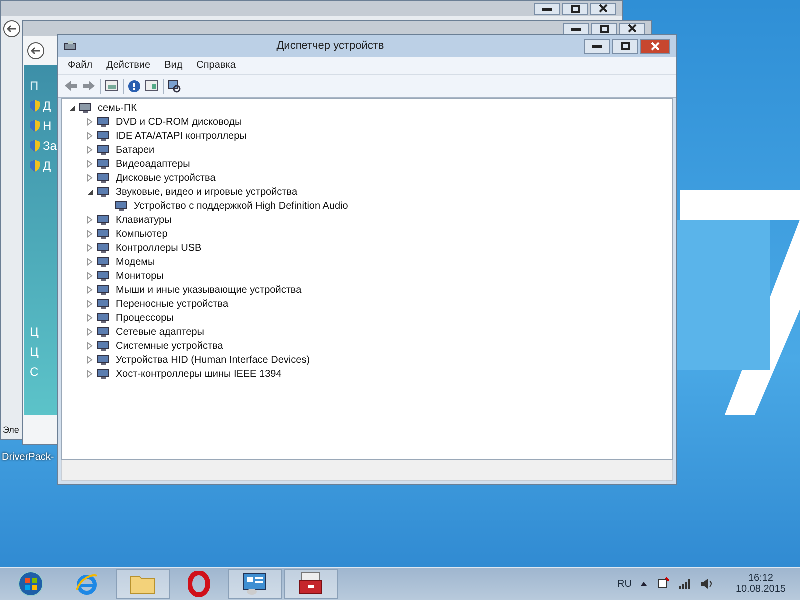  I want to click on tree-item: IDE ATA/ATAPI контроллеры, so click(181, 136).